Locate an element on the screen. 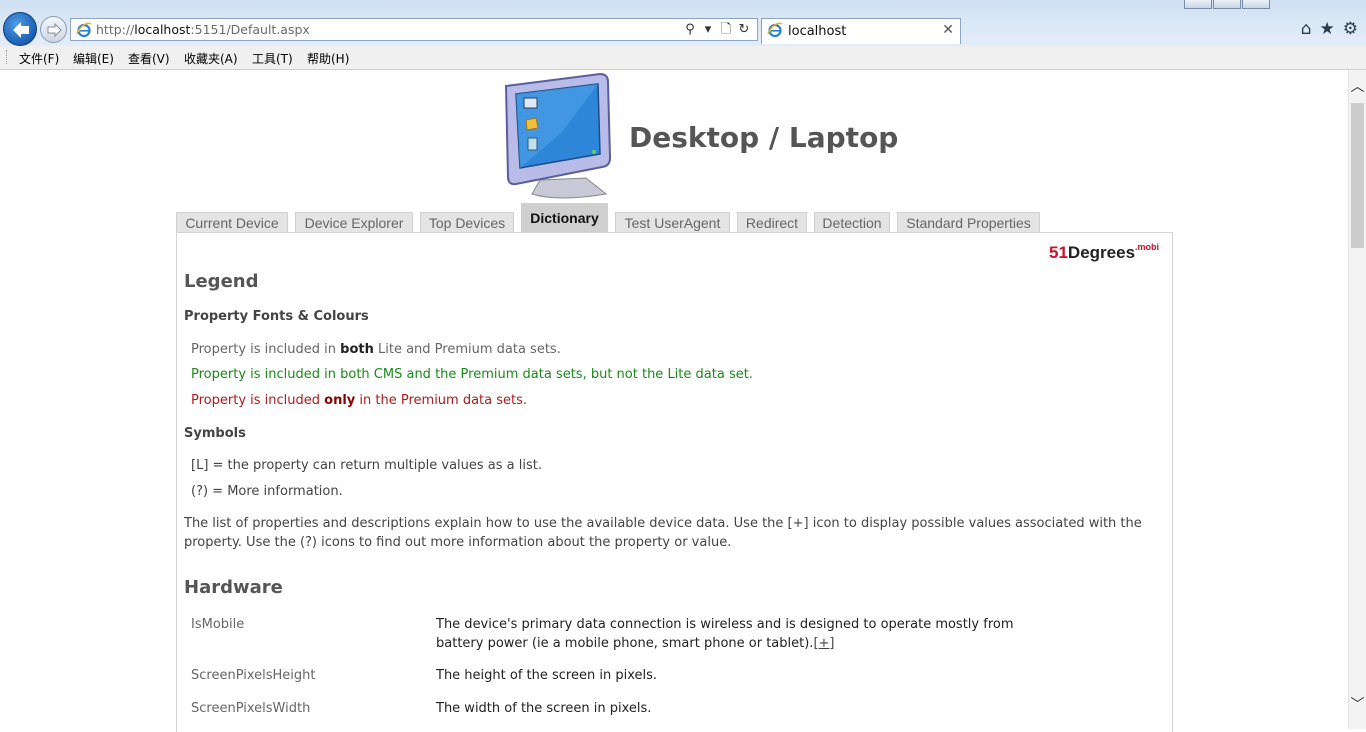 The height and width of the screenshot is (732, 1366). tab-current-device: Current Device is located at coordinates (232, 222).